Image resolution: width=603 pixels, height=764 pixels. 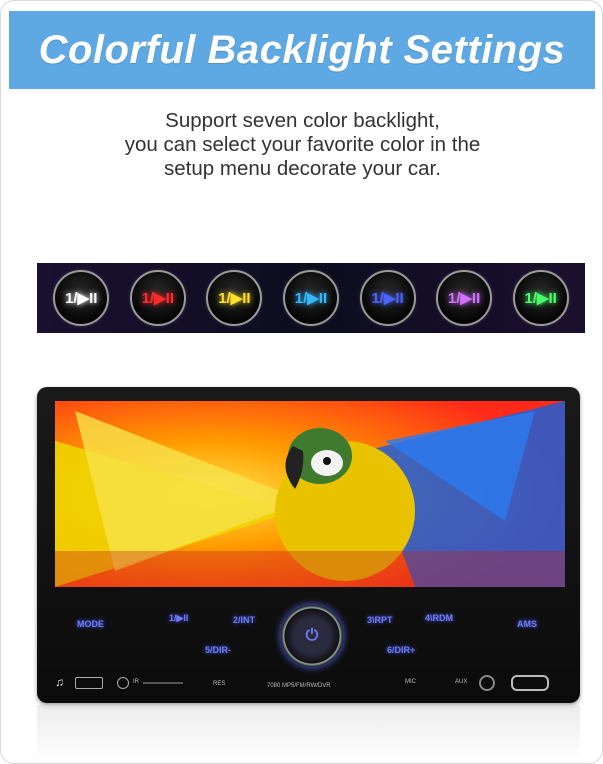 I want to click on backlight-button-5: 1/▶II, so click(x=387, y=298).